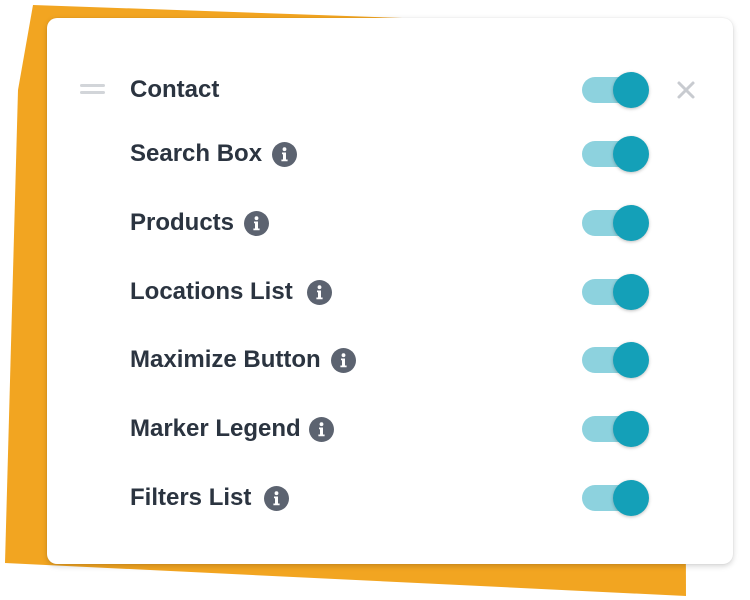  What do you see at coordinates (225, 359) in the screenshot?
I see `setting-label: Maximize Button` at bounding box center [225, 359].